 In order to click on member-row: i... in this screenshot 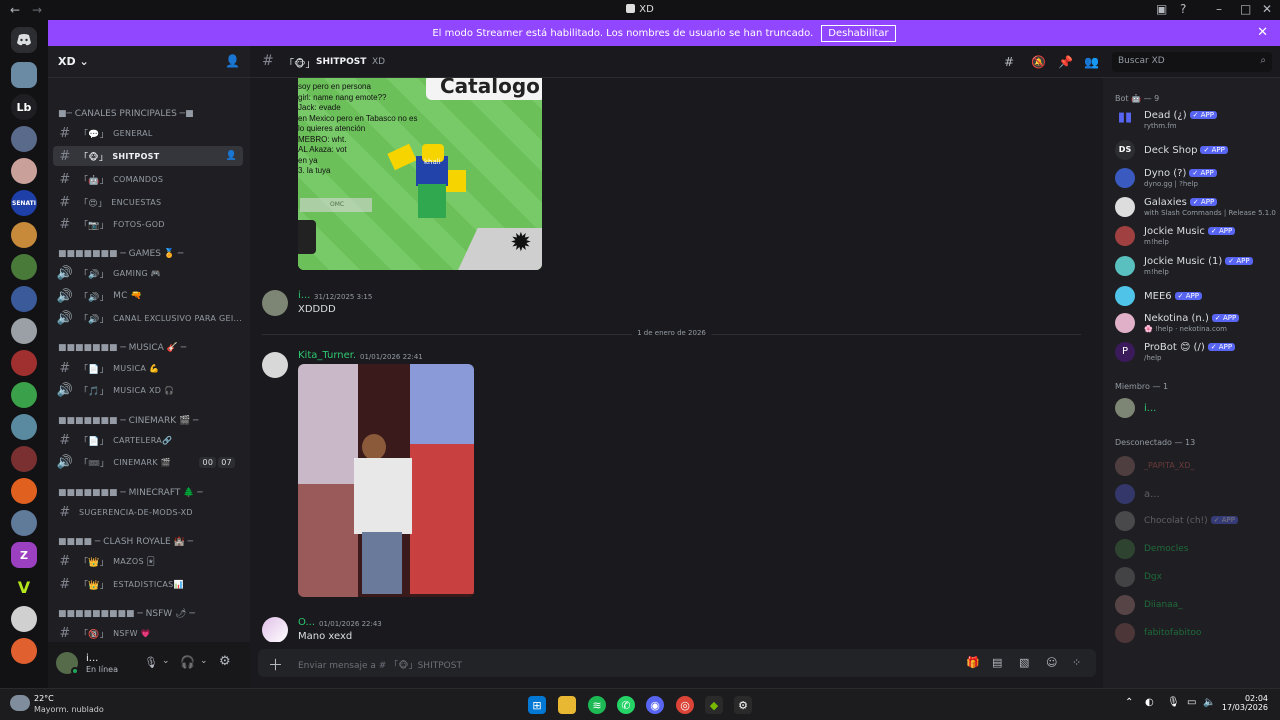, I will do `click(1195, 409)`.